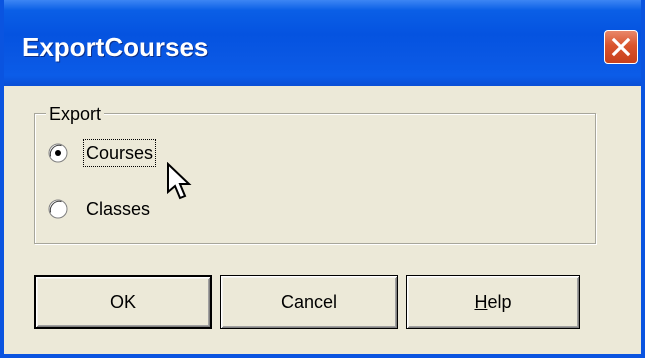  What do you see at coordinates (58, 209) in the screenshot?
I see `radio-button-unselected` at bounding box center [58, 209].